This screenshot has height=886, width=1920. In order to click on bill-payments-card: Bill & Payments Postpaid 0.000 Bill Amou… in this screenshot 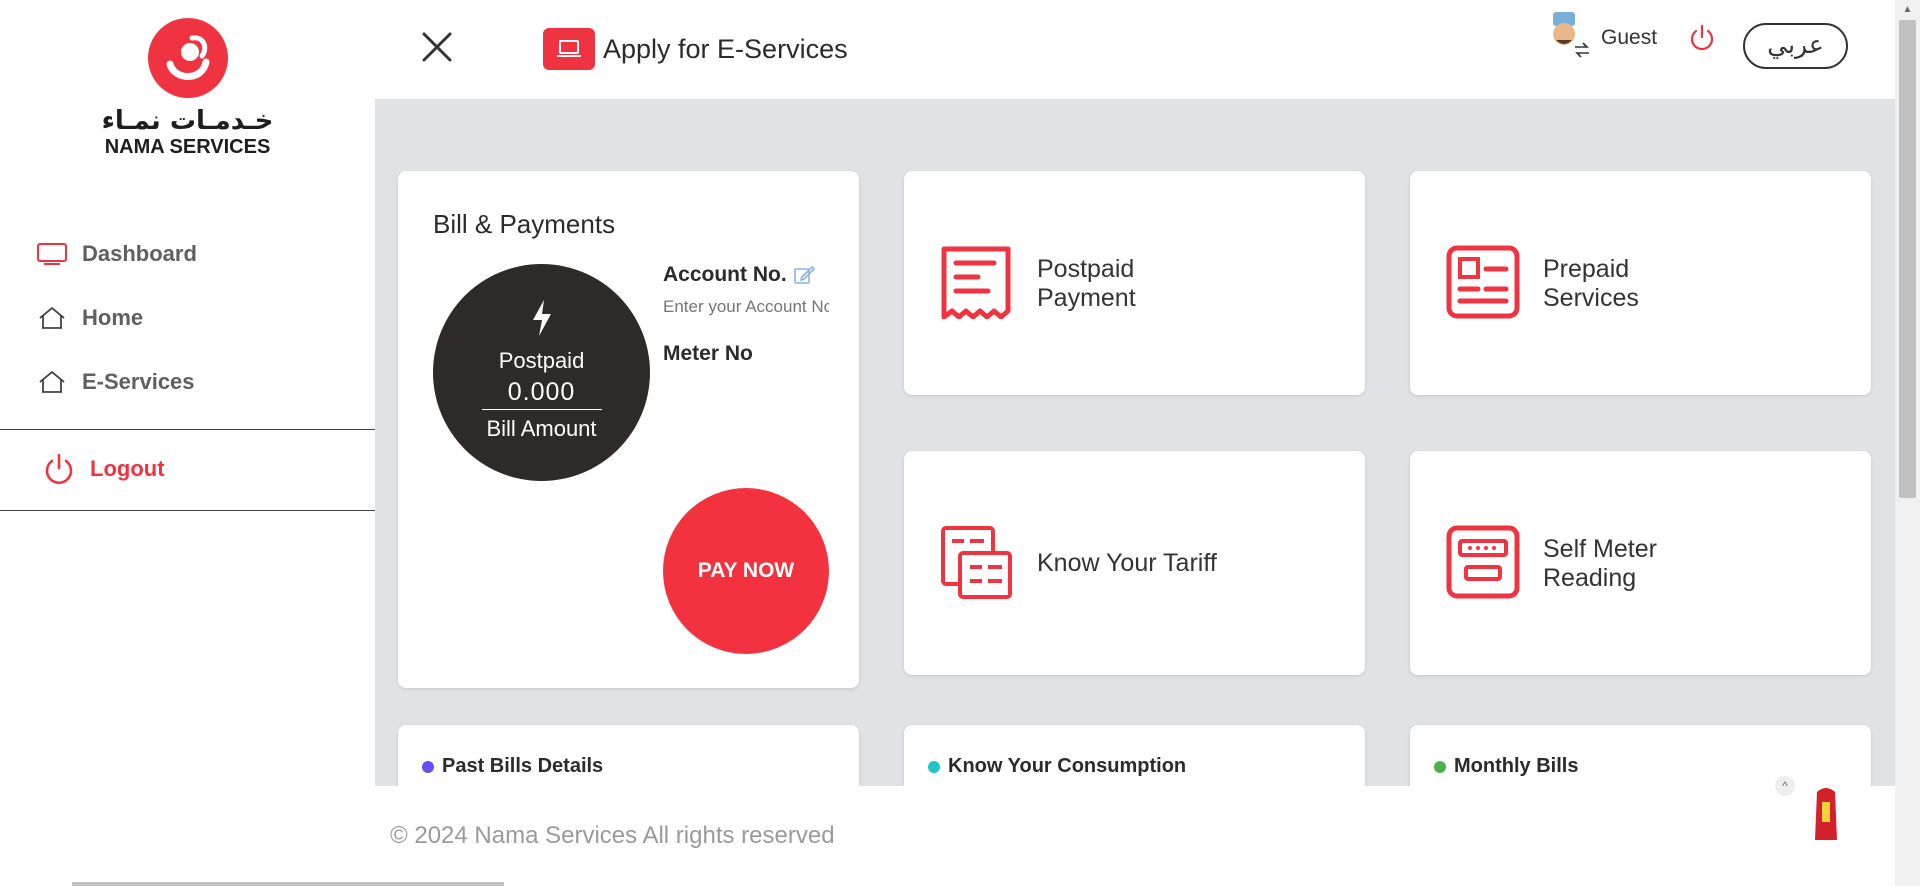, I will do `click(628, 429)`.